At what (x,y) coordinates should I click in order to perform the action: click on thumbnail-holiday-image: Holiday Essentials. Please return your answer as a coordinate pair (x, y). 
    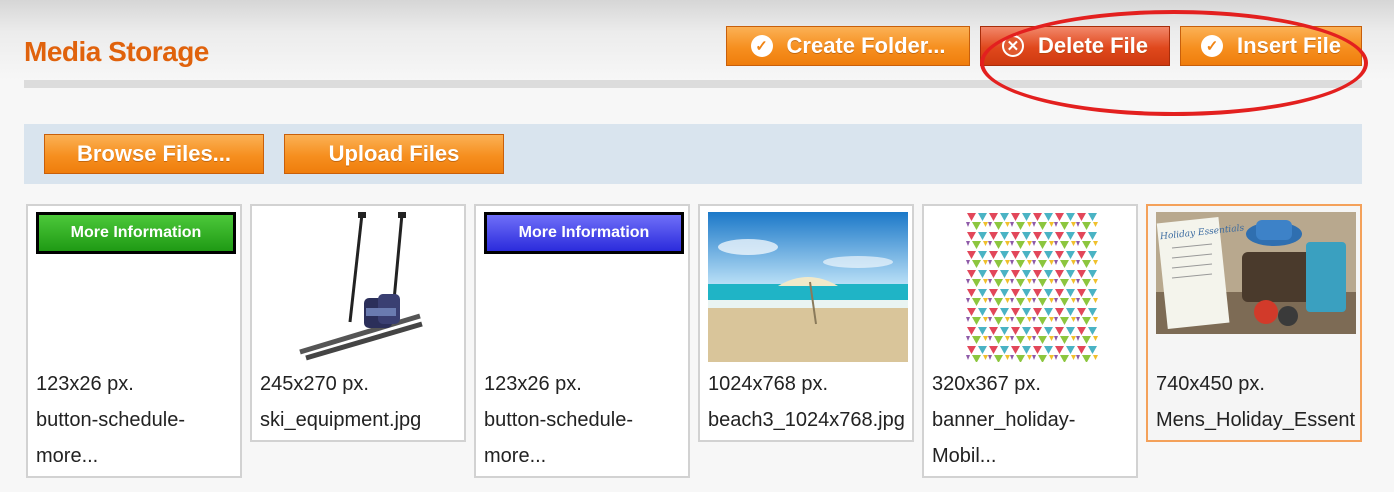
    Looking at the image, I should click on (1256, 275).